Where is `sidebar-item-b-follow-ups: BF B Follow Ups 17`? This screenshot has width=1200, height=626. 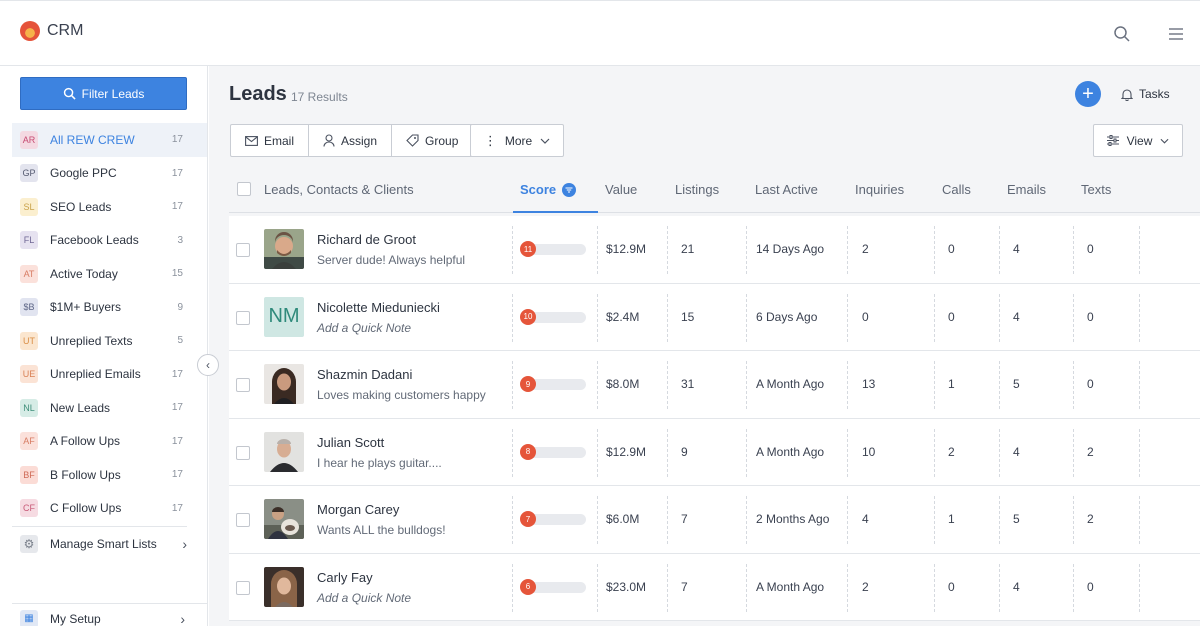 sidebar-item-b-follow-ups: BF B Follow Ups 17 is located at coordinates (109, 475).